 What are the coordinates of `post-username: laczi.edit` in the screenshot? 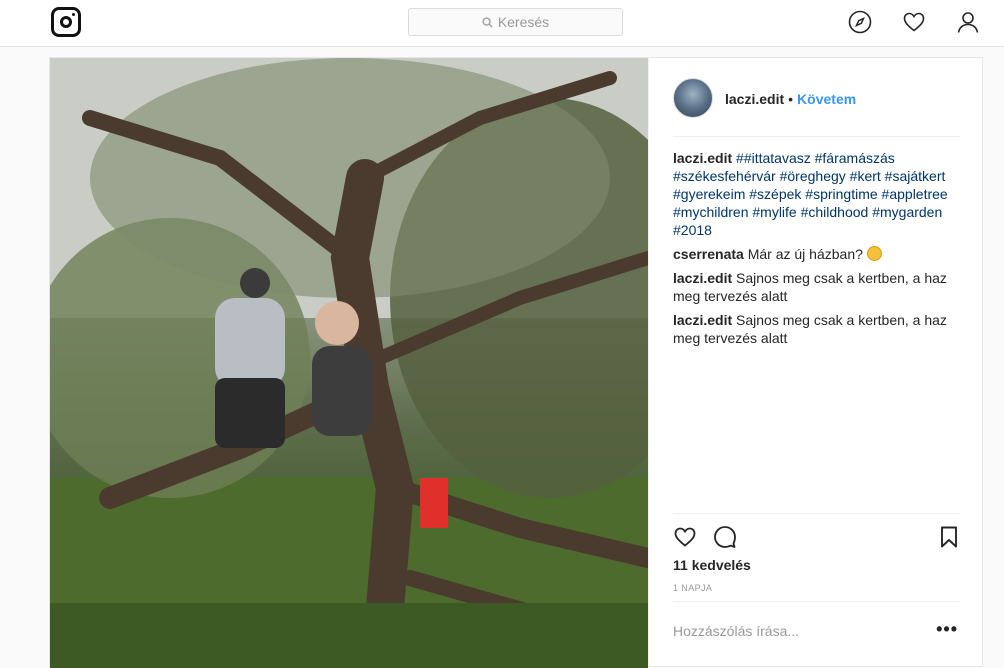 It's located at (754, 99).